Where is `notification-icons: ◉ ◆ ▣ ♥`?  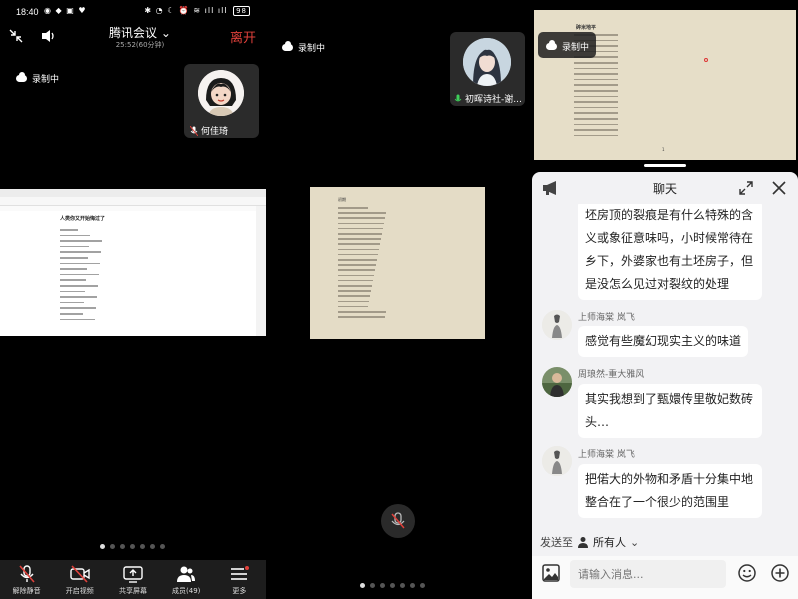 notification-icons: ◉ ◆ ▣ ♥ is located at coordinates (65, 10).